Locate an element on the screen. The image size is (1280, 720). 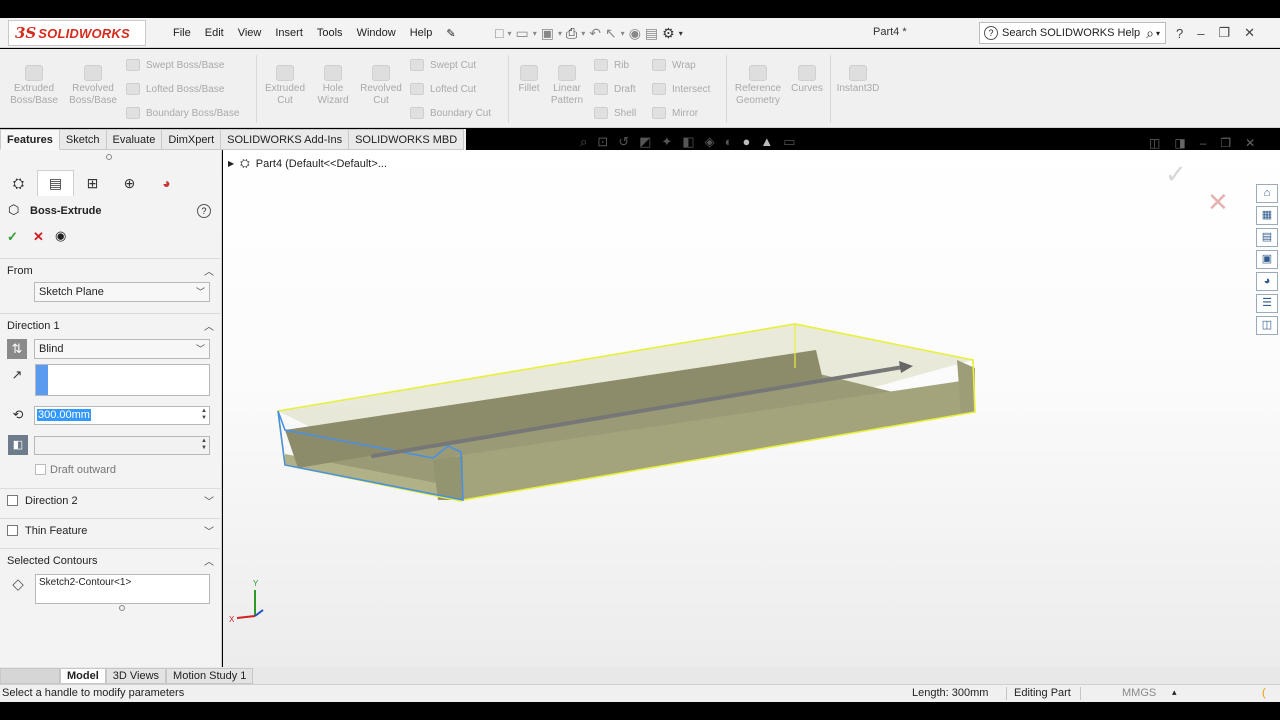
thin-feature-section-header: Thin Feature ﹀ is located at coordinates (111, 530).